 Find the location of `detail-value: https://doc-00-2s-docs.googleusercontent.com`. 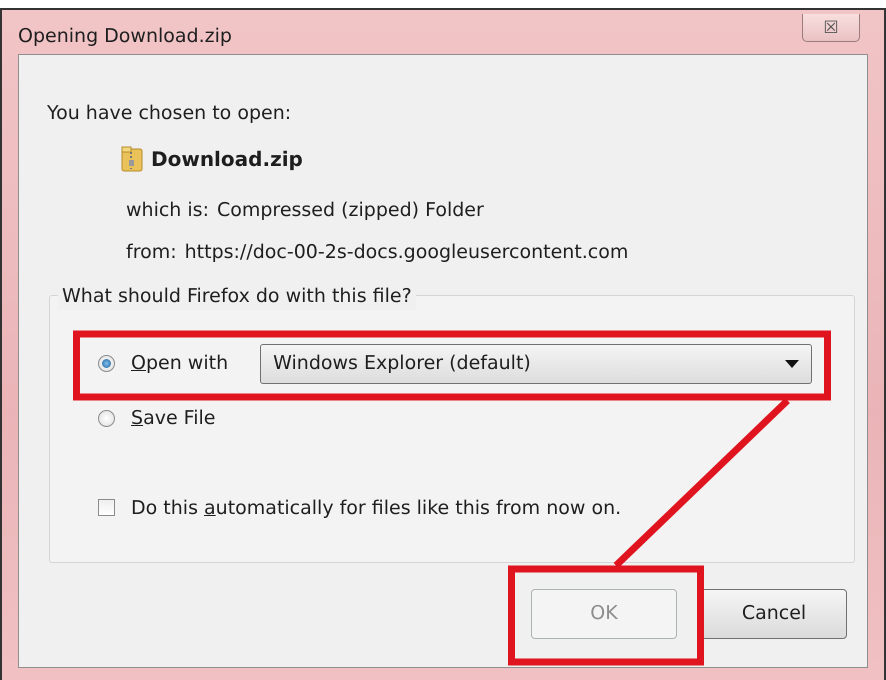

detail-value: https://doc-00-2s-docs.googleusercontent.com is located at coordinates (406, 252).